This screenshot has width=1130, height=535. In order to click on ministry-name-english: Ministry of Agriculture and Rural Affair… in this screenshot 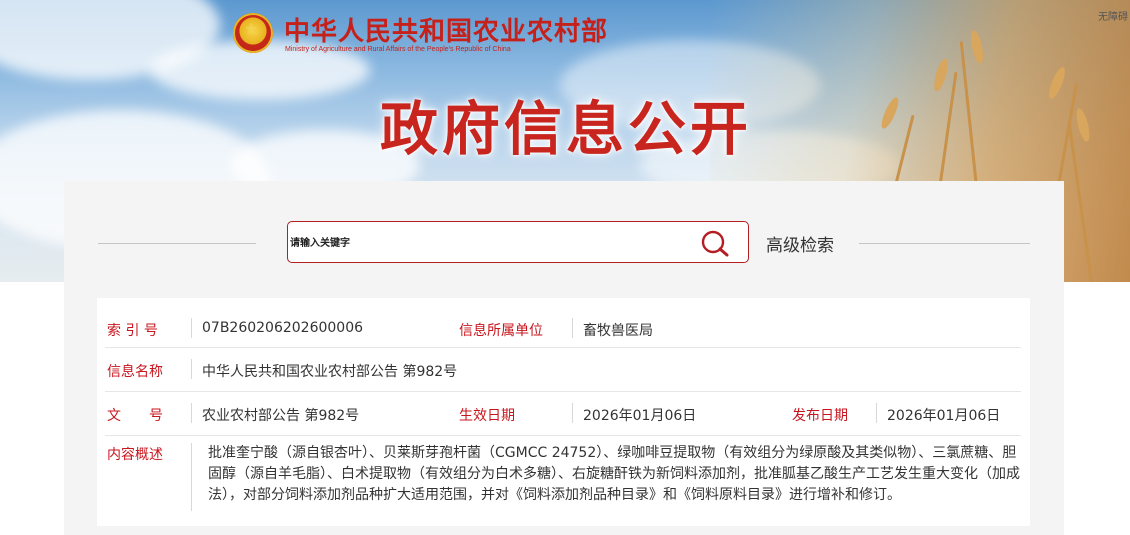, I will do `click(398, 49)`.